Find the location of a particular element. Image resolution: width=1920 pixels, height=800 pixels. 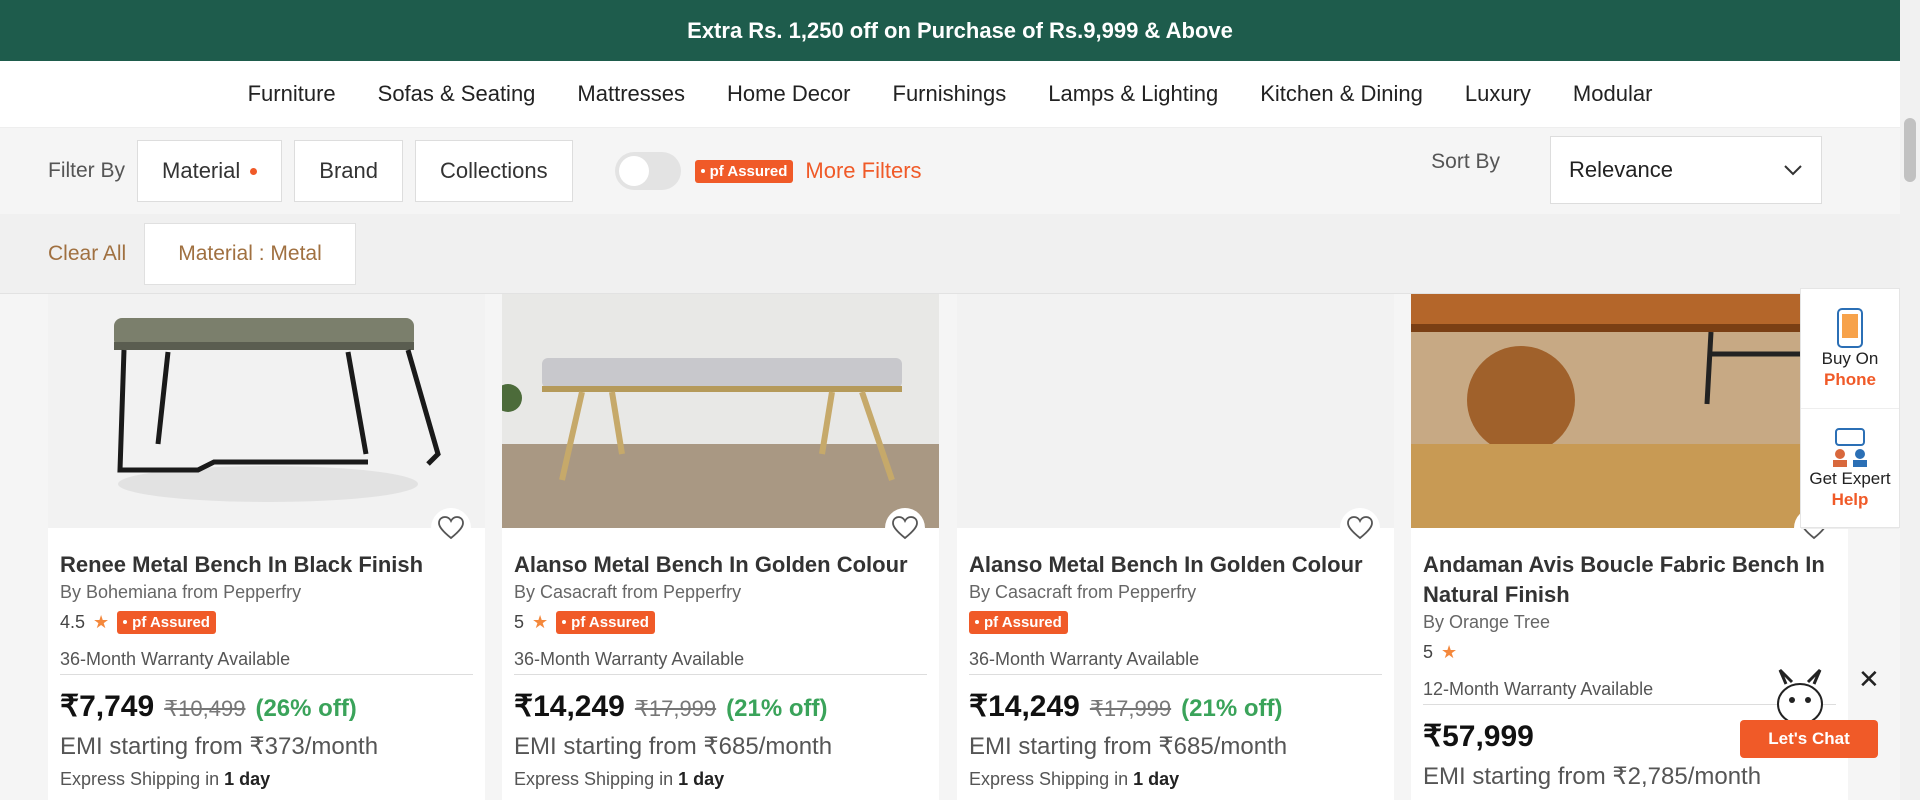

side-widget: Buy On Phone Get Expert Help is located at coordinates (1850, 408).